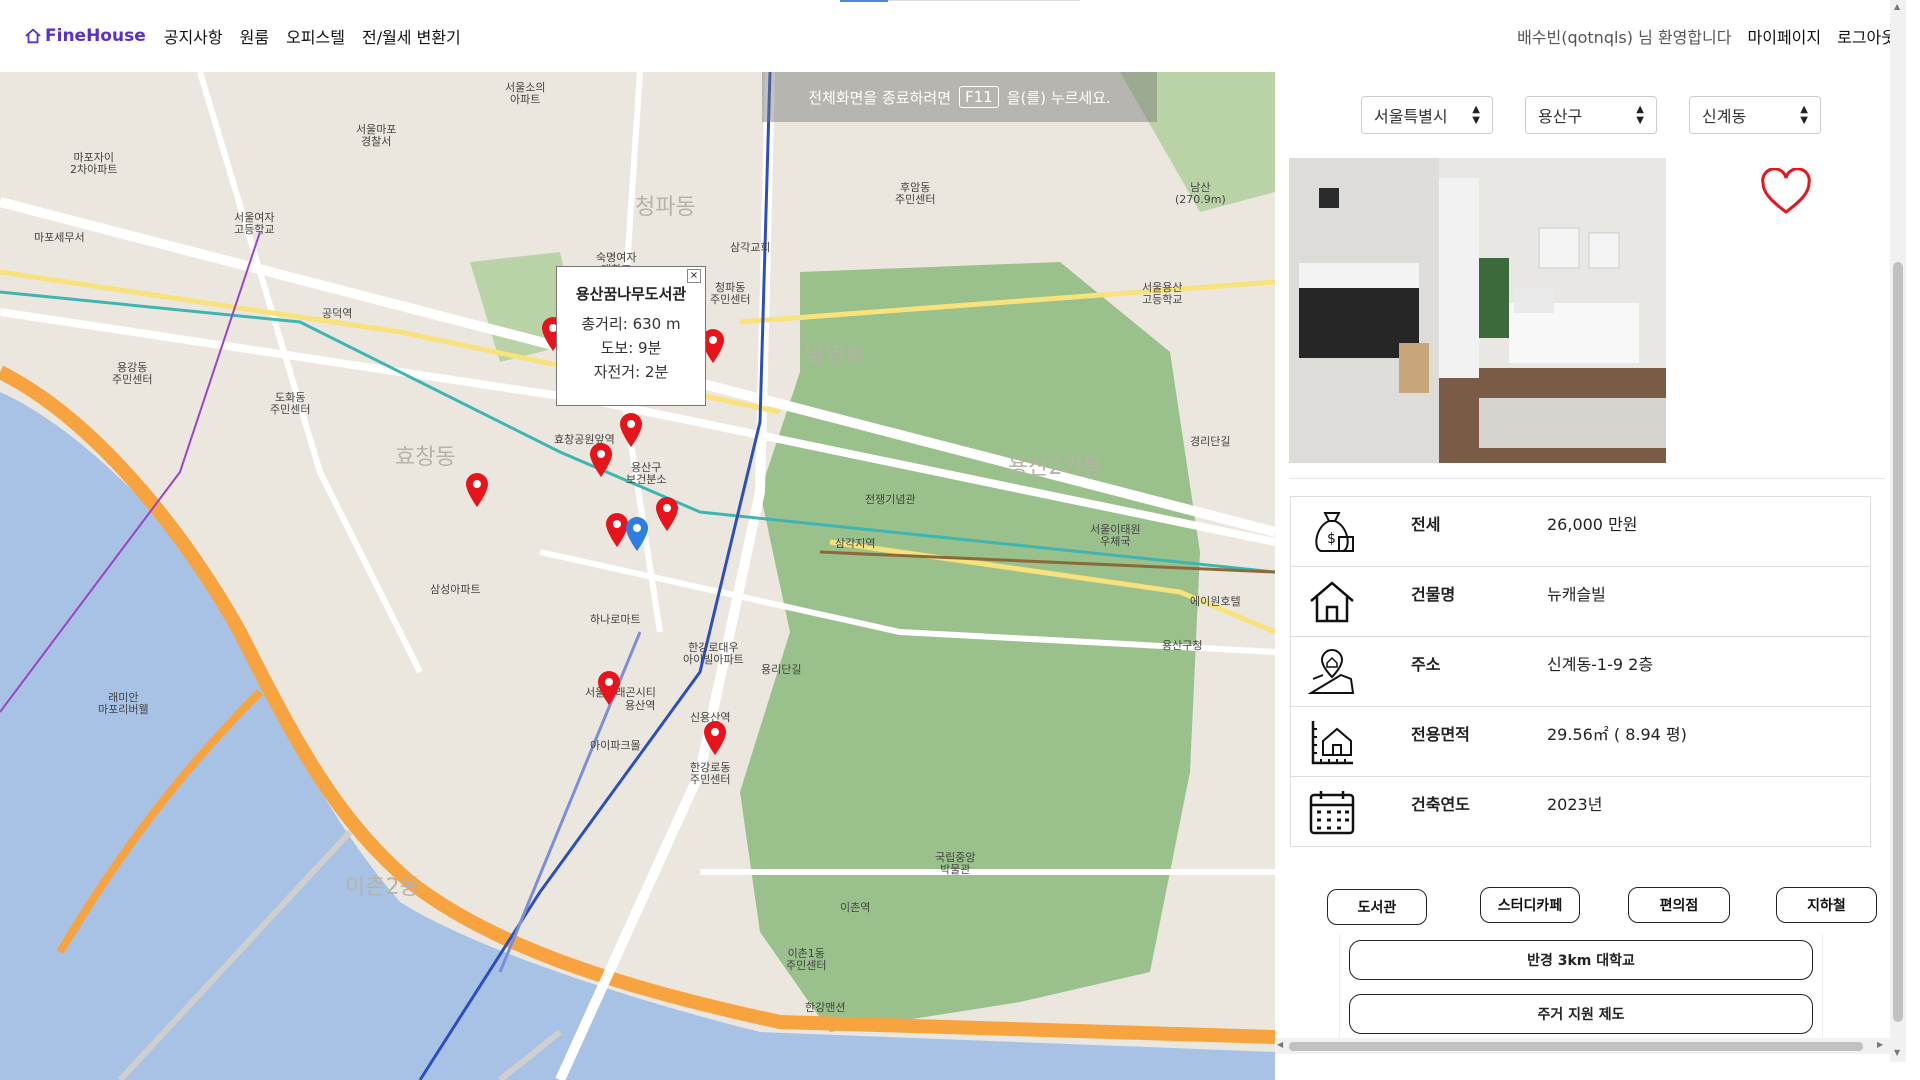 Image resolution: width=1920 pixels, height=1080 pixels. I want to click on info-row-area: 전용면적 29.56㎡ ( 8.94 평), so click(1580, 742).